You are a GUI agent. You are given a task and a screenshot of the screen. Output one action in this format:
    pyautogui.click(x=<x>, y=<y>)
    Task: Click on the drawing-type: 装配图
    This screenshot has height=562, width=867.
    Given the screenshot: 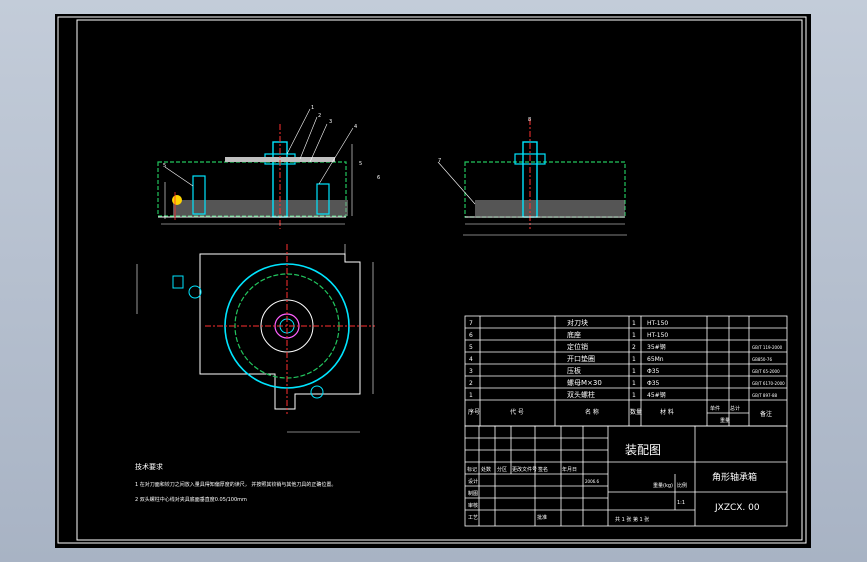 What is the action you would take?
    pyautogui.click(x=643, y=450)
    